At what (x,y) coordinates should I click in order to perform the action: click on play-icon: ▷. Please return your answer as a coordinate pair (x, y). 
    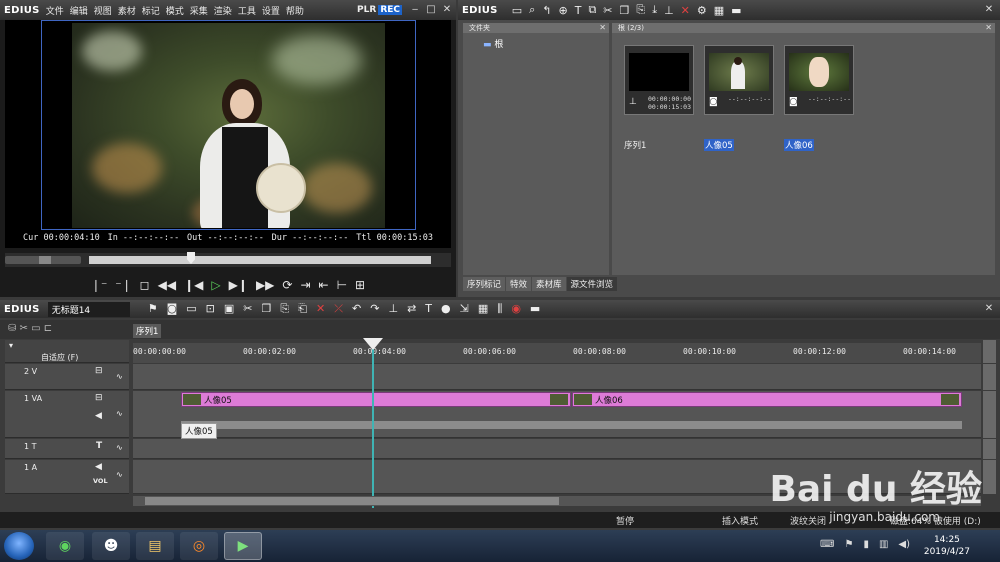
    Looking at the image, I should click on (215, 285).